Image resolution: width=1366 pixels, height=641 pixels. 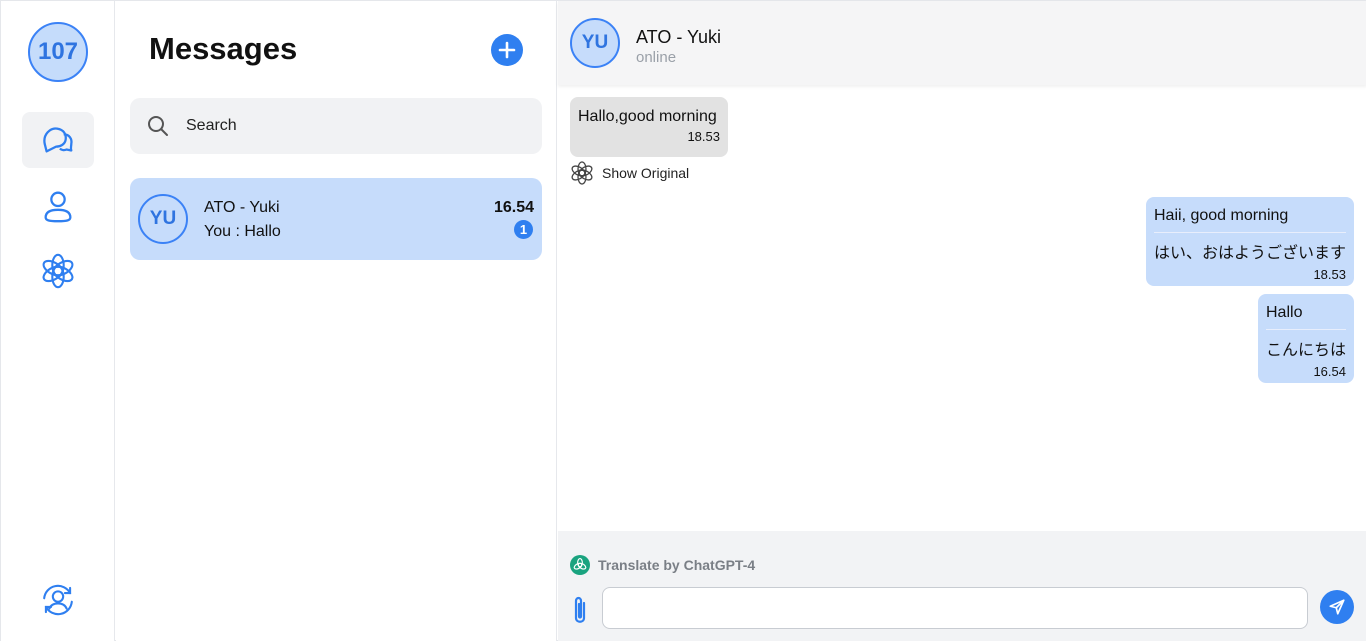 I want to click on show-original-link: Show Original, so click(x=629, y=173).